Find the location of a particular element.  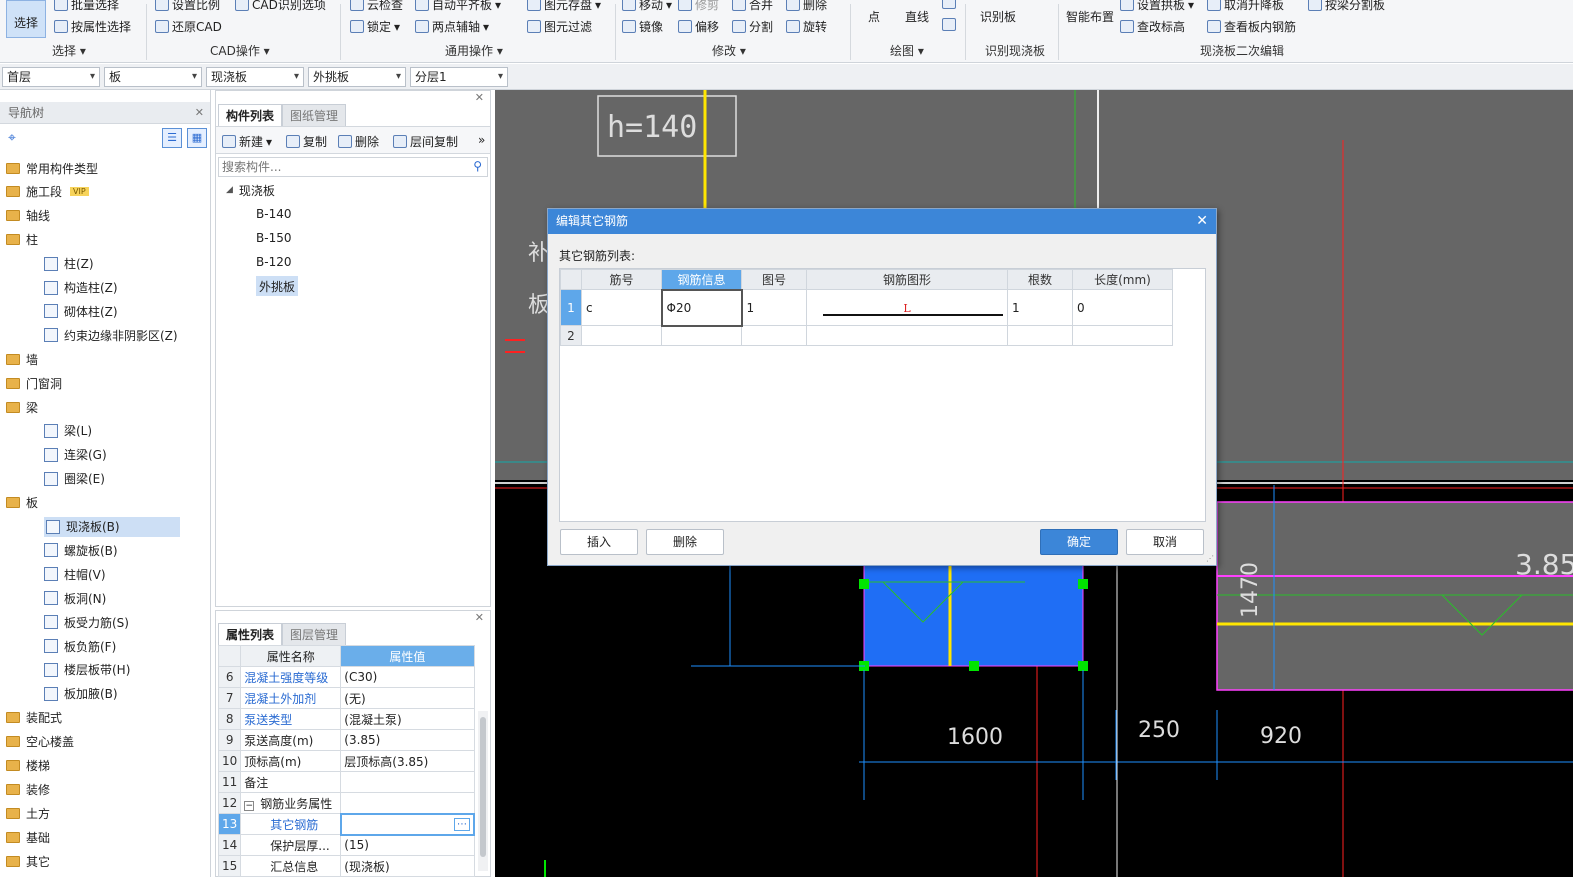

merge-button: 合并 is located at coordinates (752, 6).